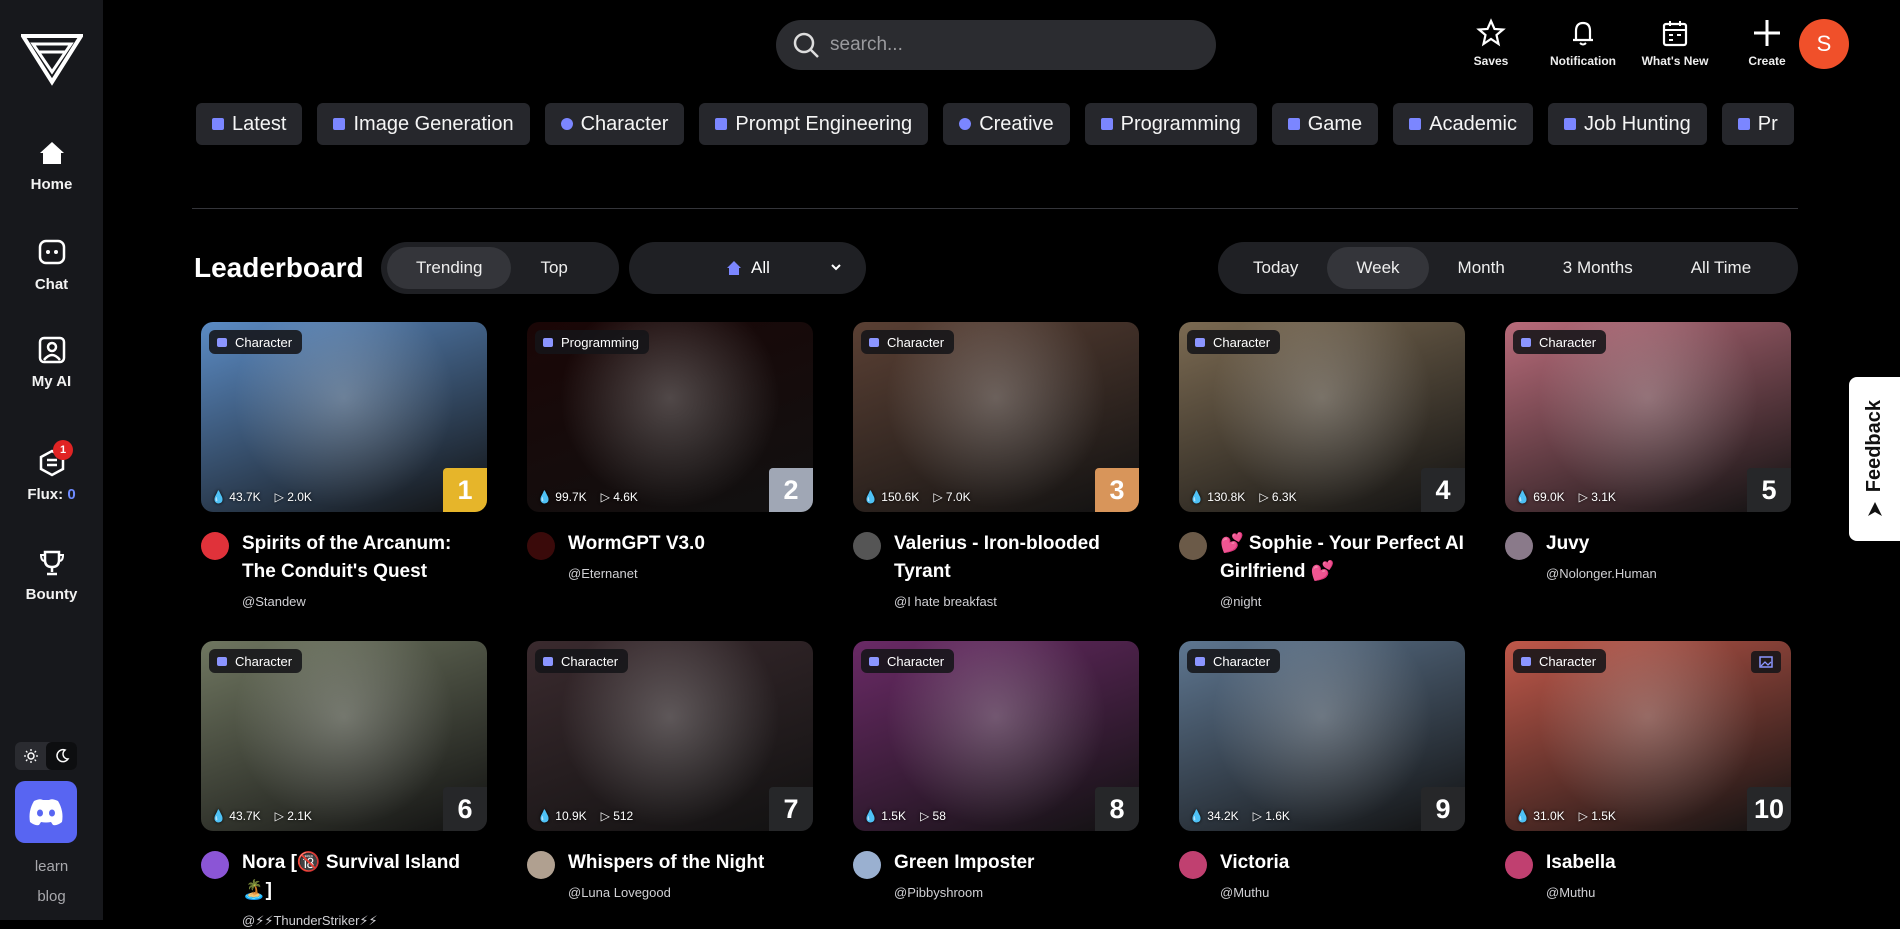  I want to click on notification-button: Notification, so click(1583, 43).